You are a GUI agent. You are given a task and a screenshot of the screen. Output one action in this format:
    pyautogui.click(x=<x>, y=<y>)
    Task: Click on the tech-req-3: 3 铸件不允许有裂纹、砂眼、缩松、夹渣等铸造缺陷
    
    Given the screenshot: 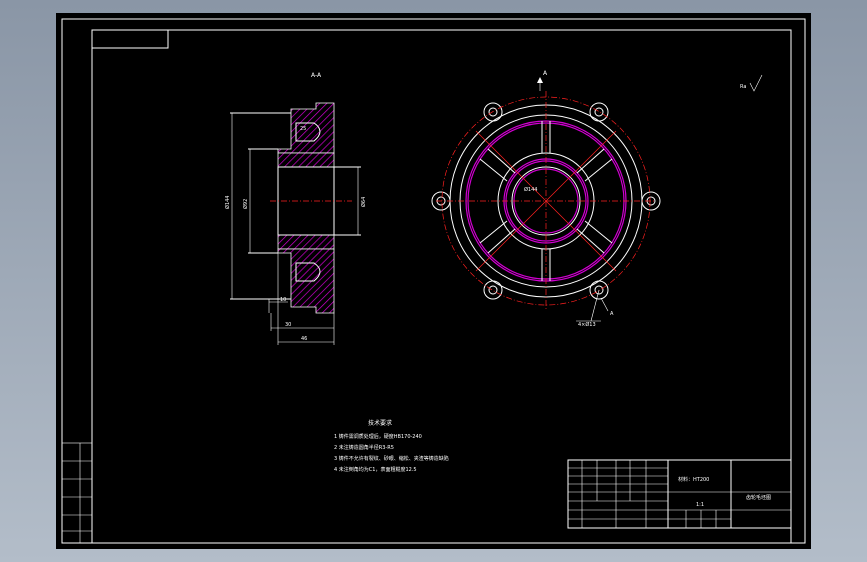 What is the action you would take?
    pyautogui.click(x=391, y=458)
    